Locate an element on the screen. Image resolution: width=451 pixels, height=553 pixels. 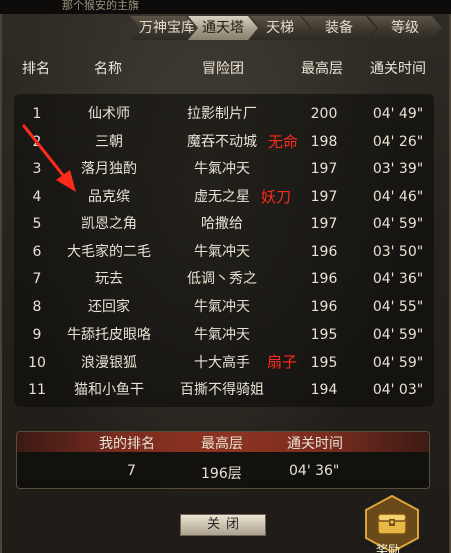
row-rank: 9 is located at coordinates (37, 335).